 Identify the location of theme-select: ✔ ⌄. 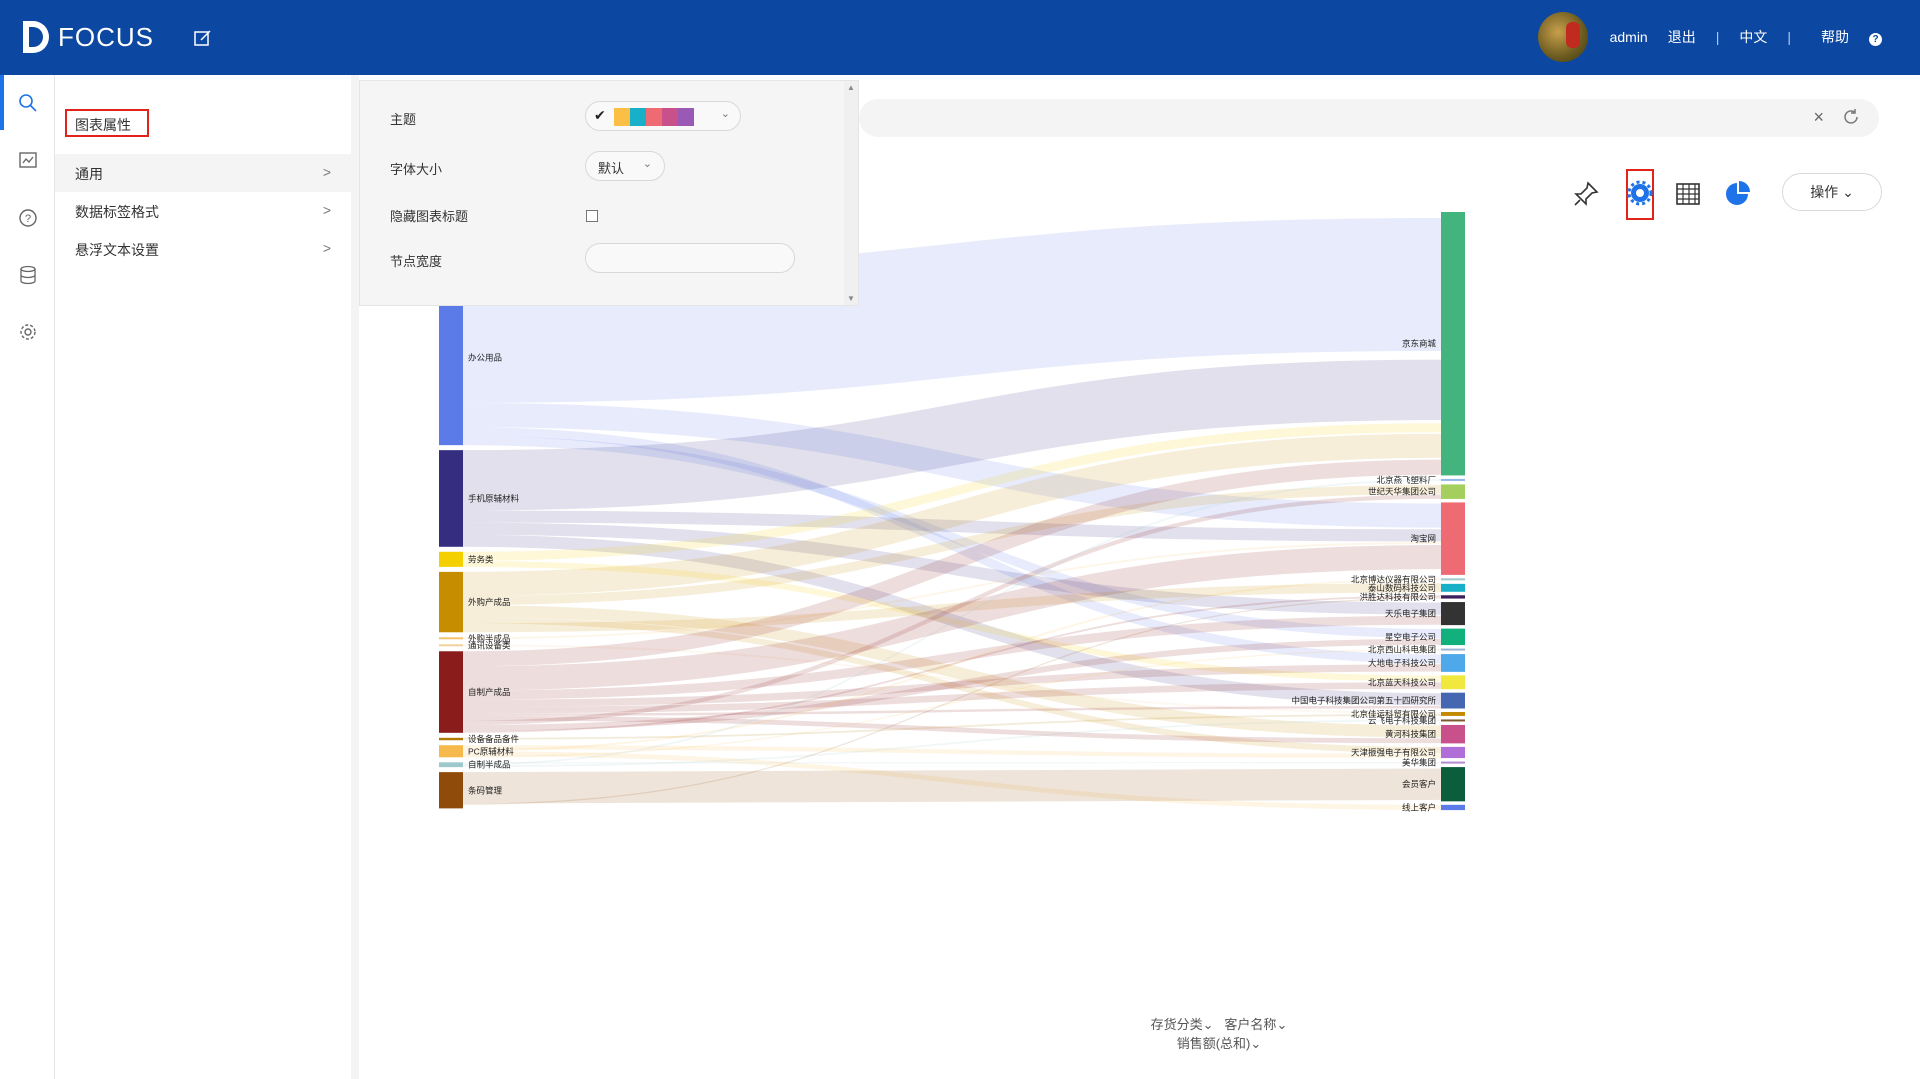
(663, 116).